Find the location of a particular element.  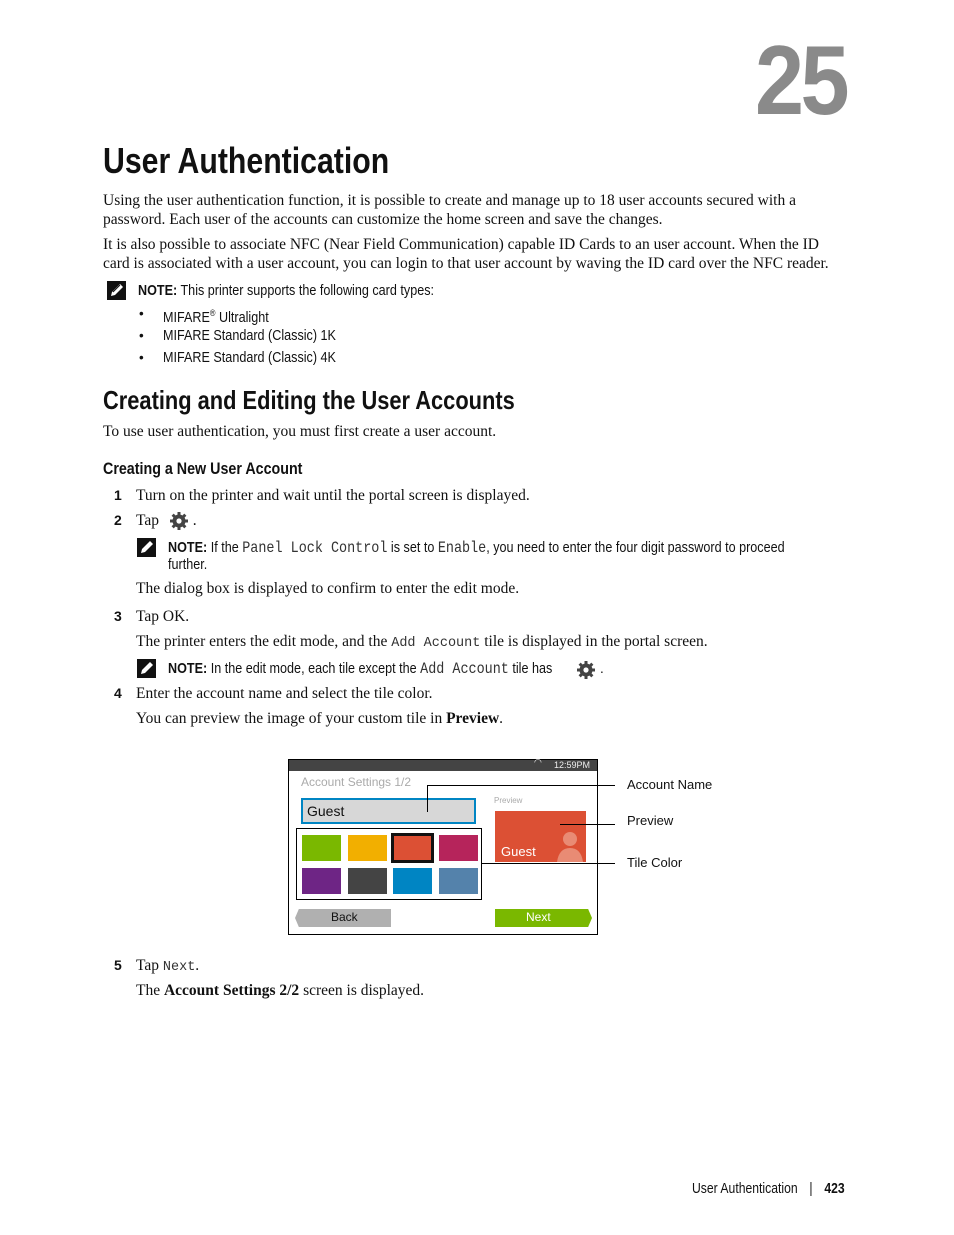

clock: 12:59PM is located at coordinates (572, 765).